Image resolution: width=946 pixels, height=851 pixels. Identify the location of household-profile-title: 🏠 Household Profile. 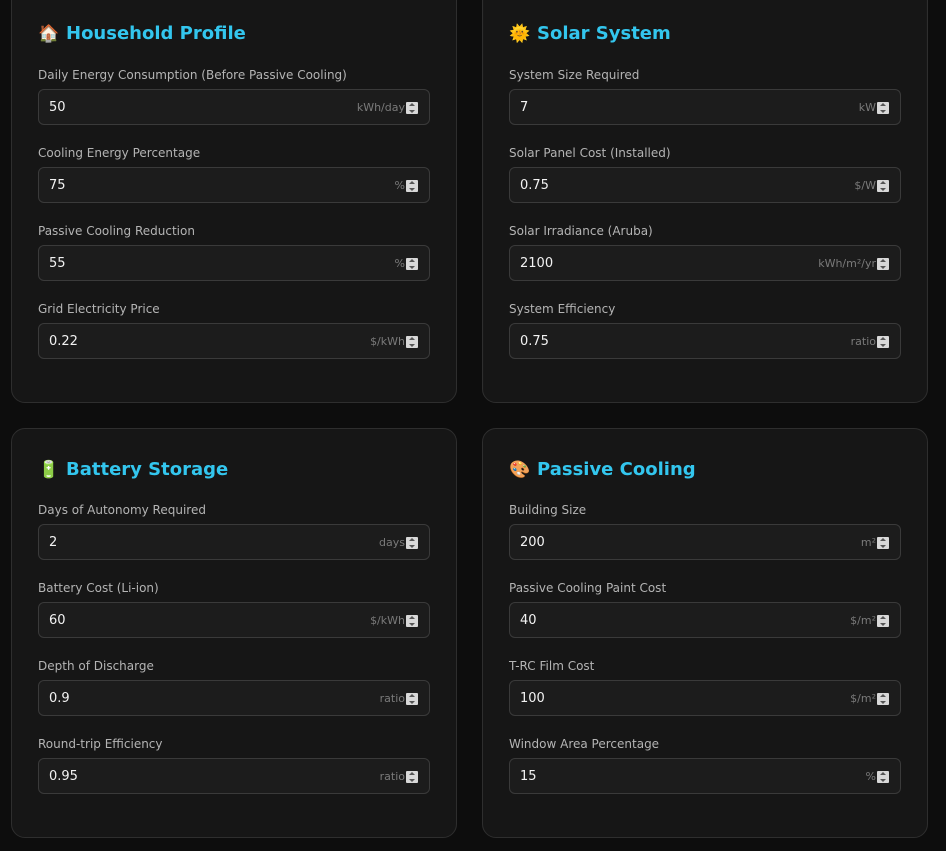
(142, 33).